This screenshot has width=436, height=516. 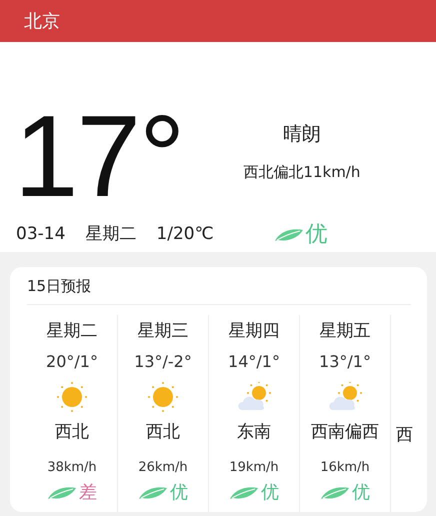 I want to click on wind-info: 西北偏北11km/h, so click(x=301, y=172).